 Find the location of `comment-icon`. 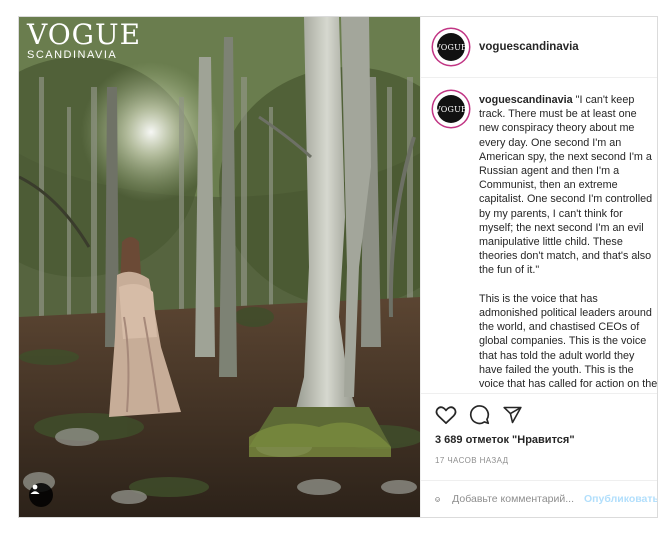

comment-icon is located at coordinates (479, 414).